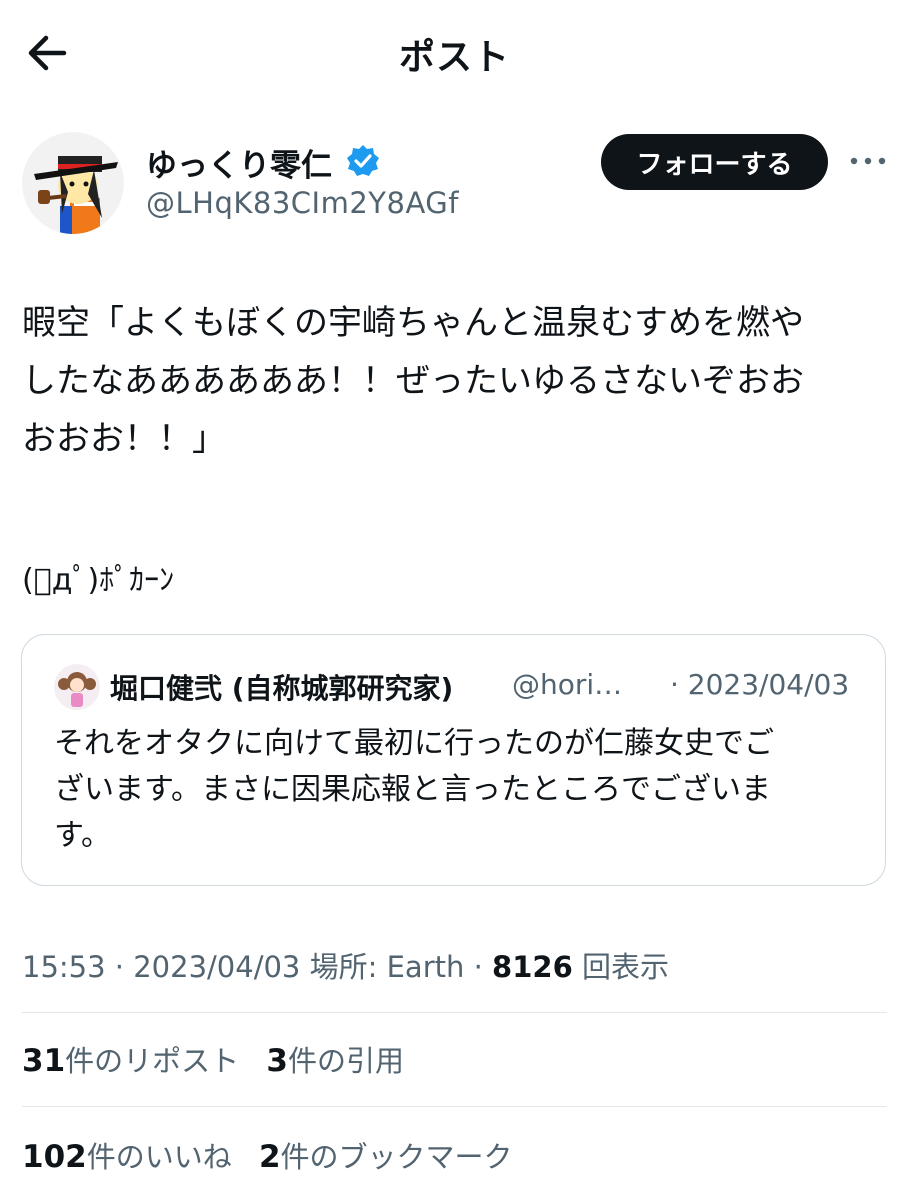 This screenshot has height=1200, width=909. Describe the element at coordinates (396, 1157) in the screenshot. I see `bookmarks-label: 件のブックマーク` at that location.